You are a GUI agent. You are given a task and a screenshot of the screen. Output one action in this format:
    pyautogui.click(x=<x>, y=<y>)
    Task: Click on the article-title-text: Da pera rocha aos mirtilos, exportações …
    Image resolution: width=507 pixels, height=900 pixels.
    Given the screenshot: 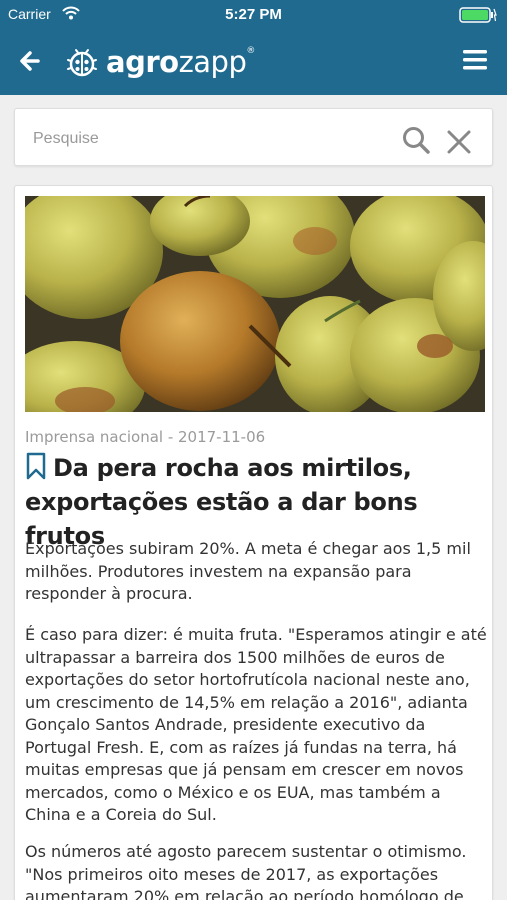 What is the action you would take?
    pyautogui.click(x=221, y=502)
    